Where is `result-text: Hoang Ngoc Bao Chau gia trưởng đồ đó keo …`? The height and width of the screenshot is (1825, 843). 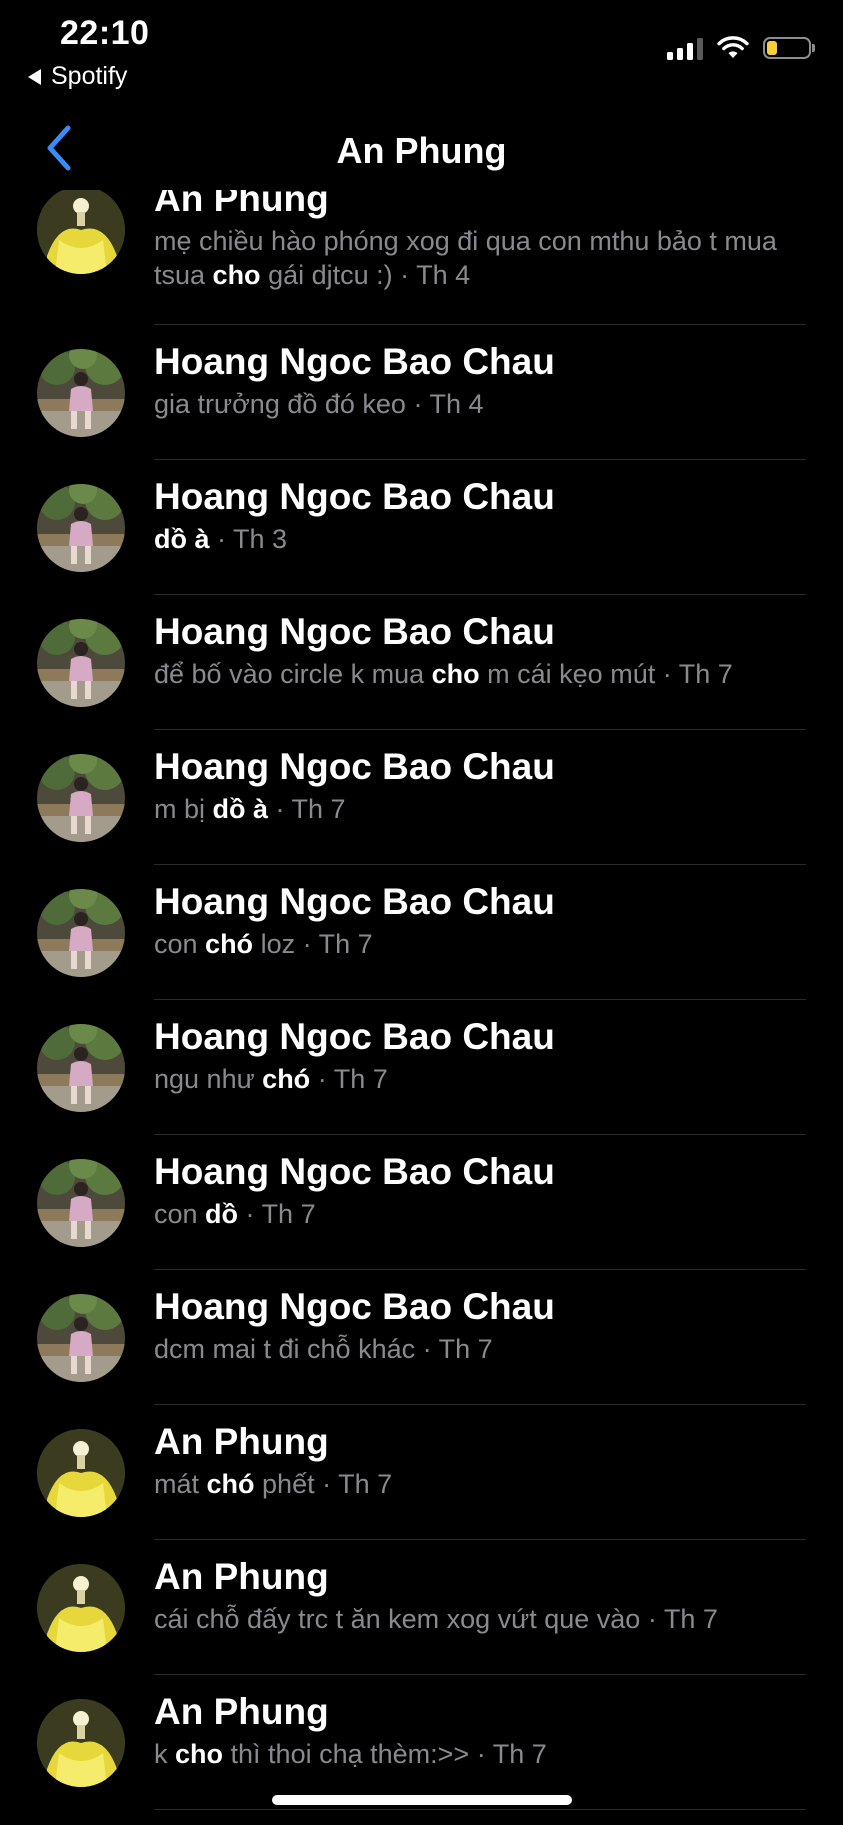
result-text: Hoang Ngoc Bao Chau gia trưởng đồ đó keo … is located at coordinates (482, 380).